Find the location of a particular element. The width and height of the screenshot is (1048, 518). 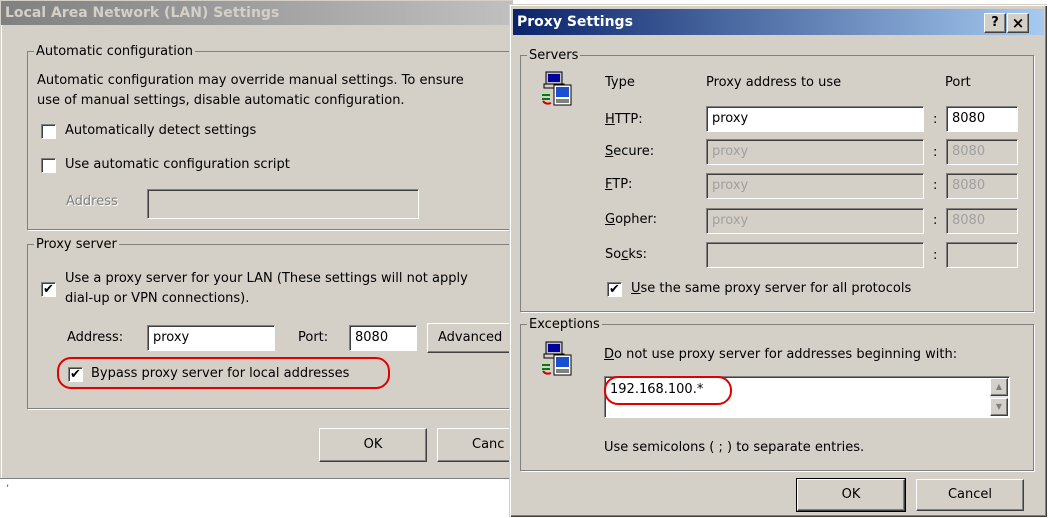

lan-dialog-bottom-shadow is located at coordinates (256, 478).